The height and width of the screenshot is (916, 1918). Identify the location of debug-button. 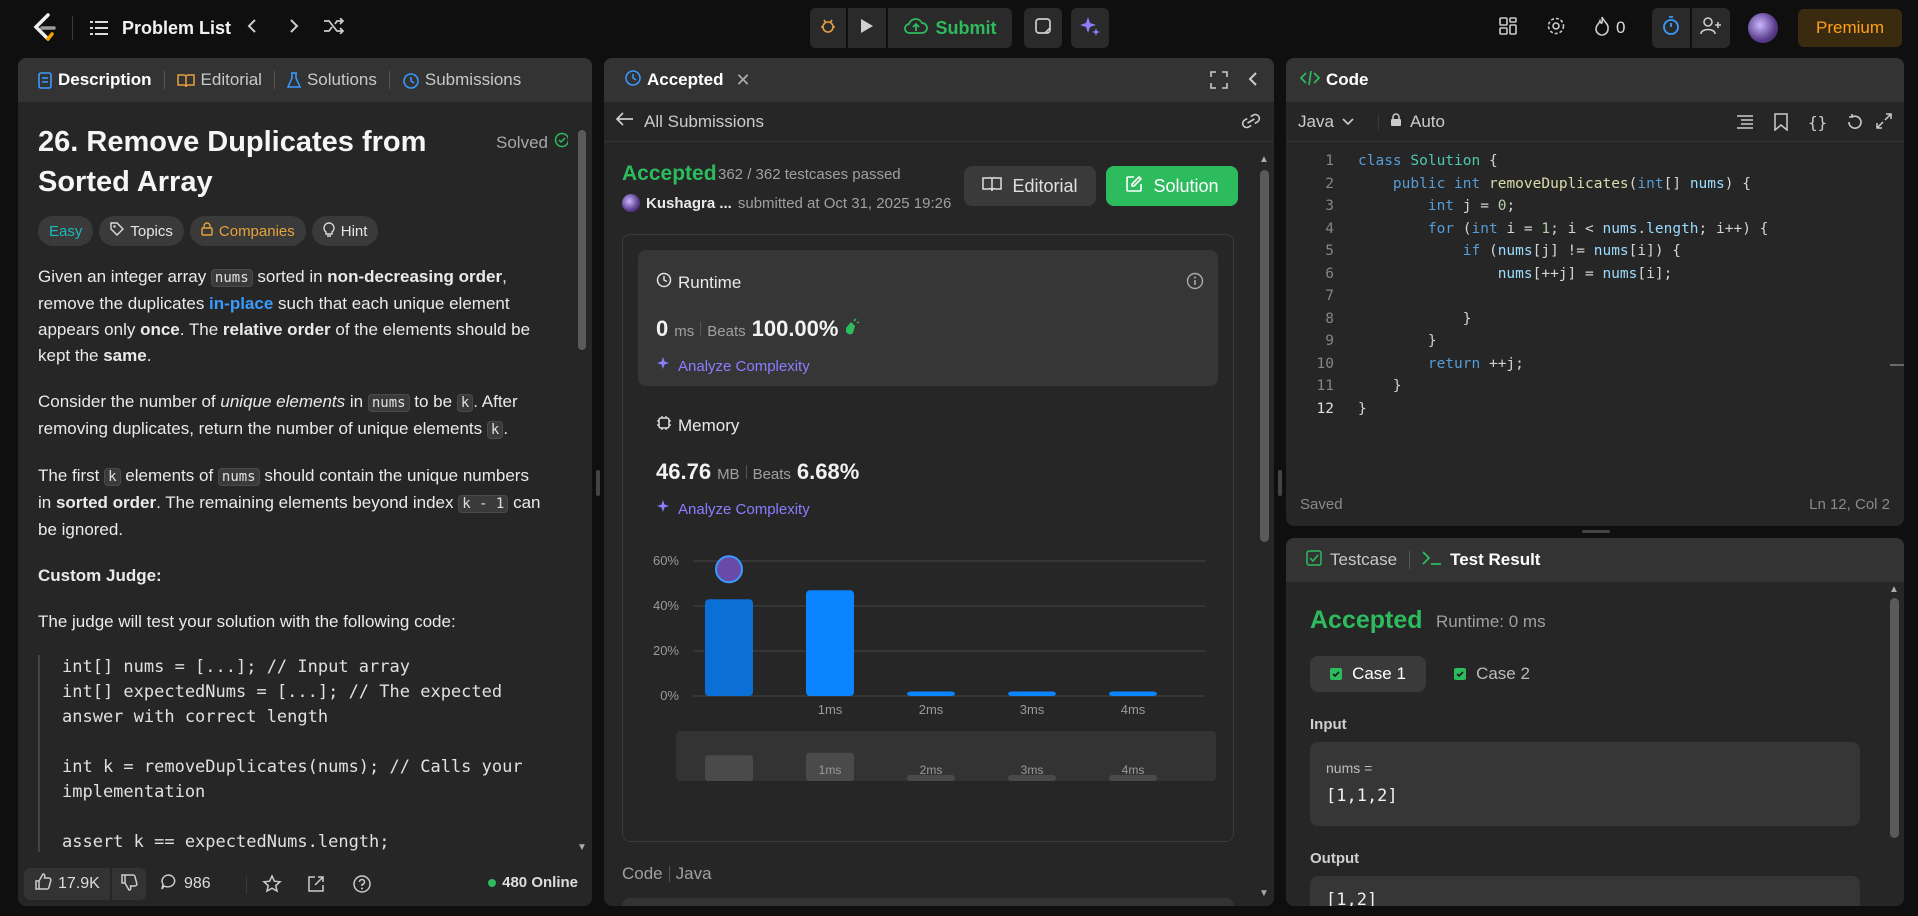
(828, 28).